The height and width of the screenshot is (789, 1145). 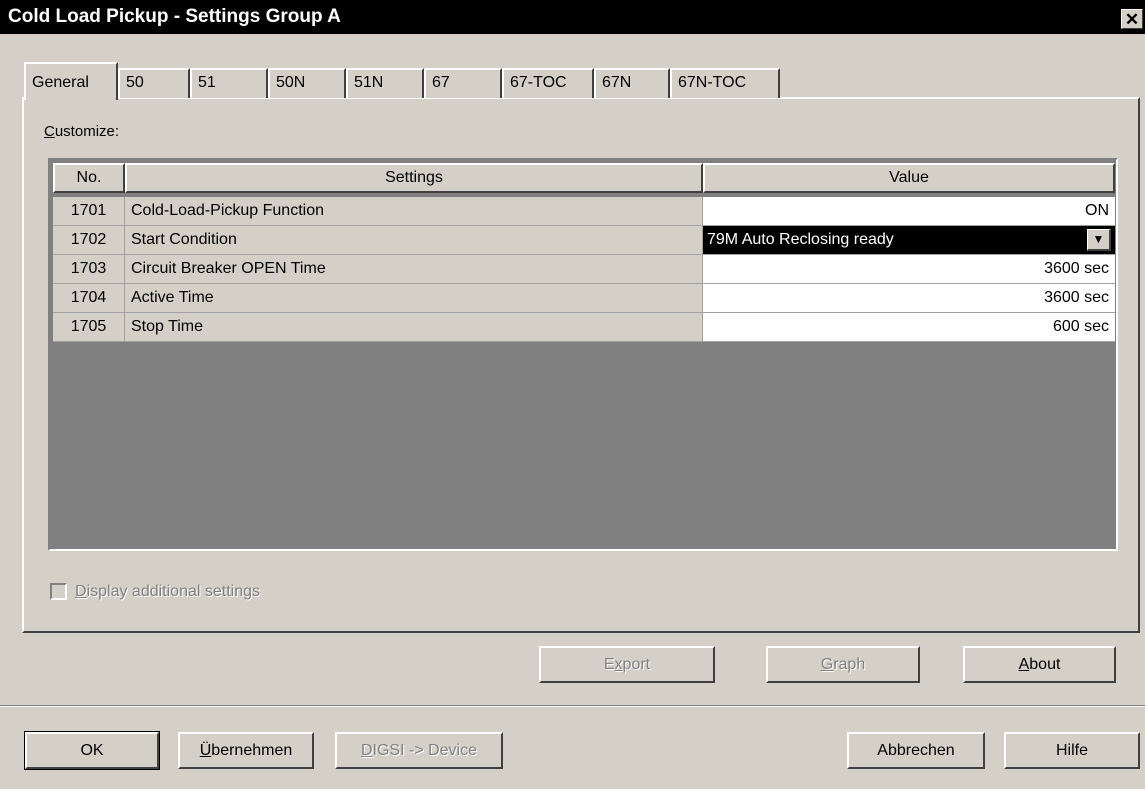 What do you see at coordinates (92, 750) in the screenshot?
I see `ok-button: OK` at bounding box center [92, 750].